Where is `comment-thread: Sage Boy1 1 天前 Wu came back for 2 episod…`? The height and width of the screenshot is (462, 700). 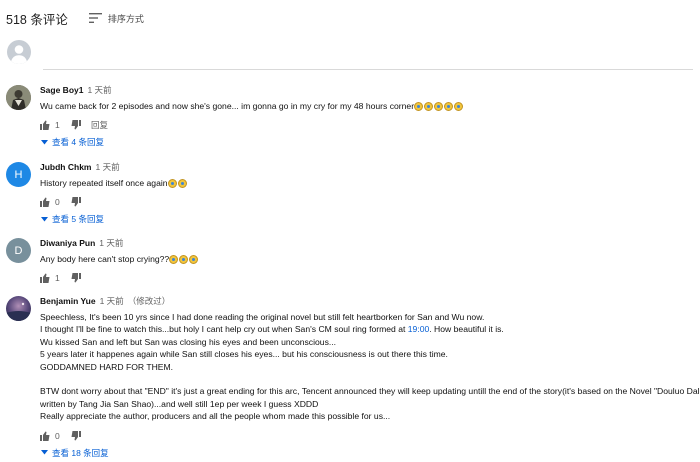 comment-thread: Sage Boy1 1 天前 Wu came back for 2 episod… is located at coordinates (350, 116).